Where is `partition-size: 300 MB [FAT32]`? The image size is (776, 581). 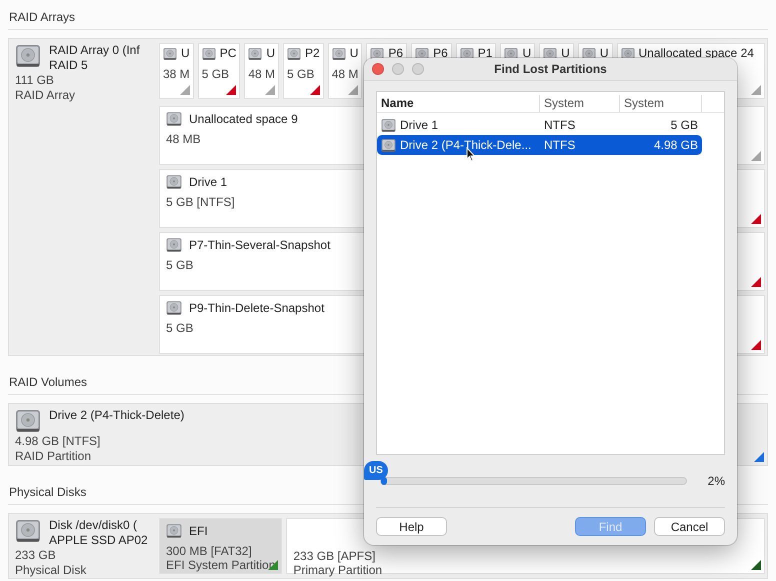
partition-size: 300 MB [FAT32] is located at coordinates (209, 551).